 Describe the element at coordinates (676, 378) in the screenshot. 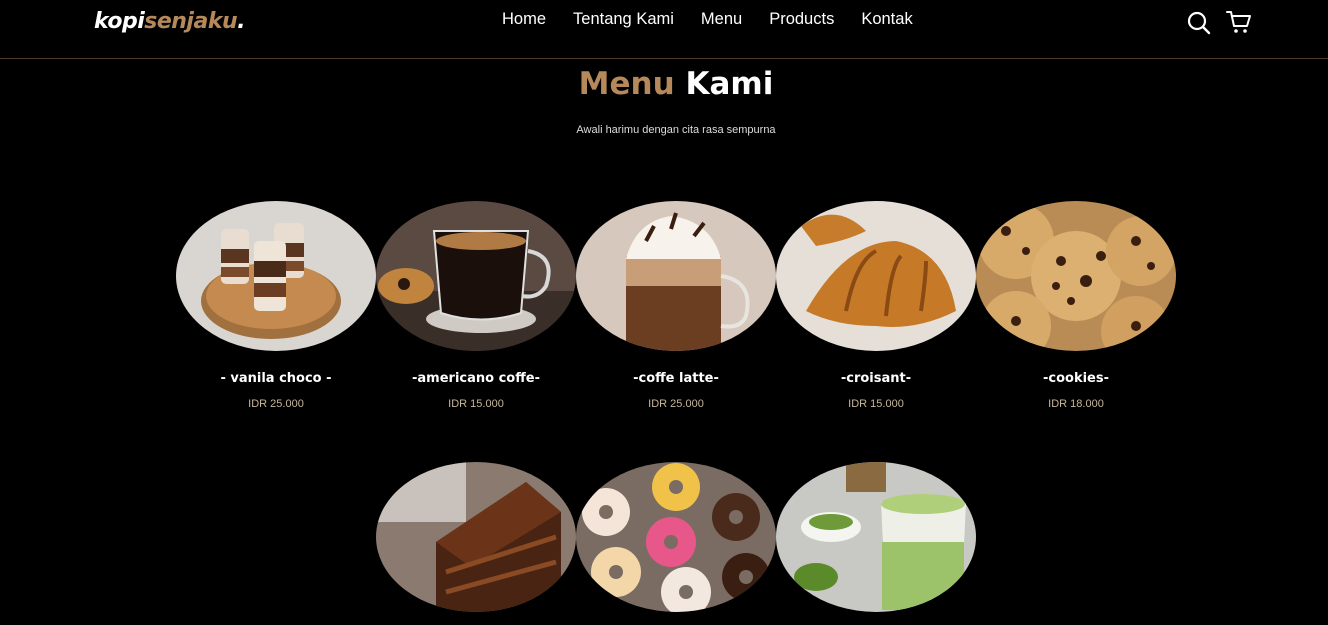

I see `menu-name: -coffe latte-` at that location.